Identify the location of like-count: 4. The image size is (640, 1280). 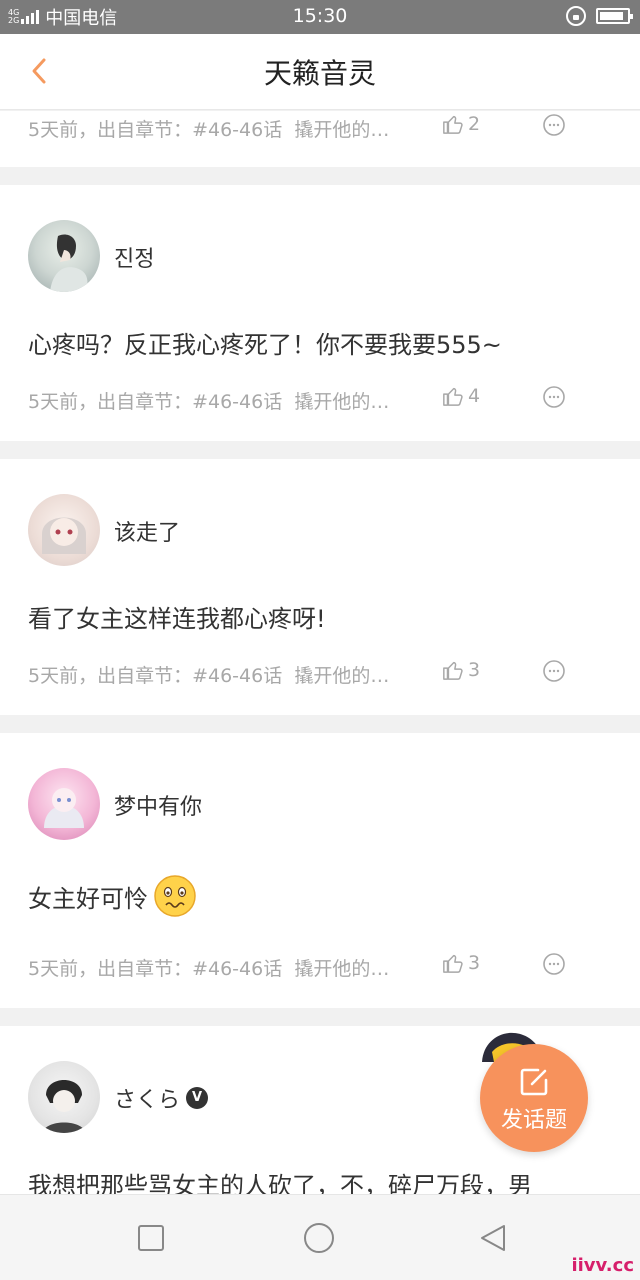
(474, 396).